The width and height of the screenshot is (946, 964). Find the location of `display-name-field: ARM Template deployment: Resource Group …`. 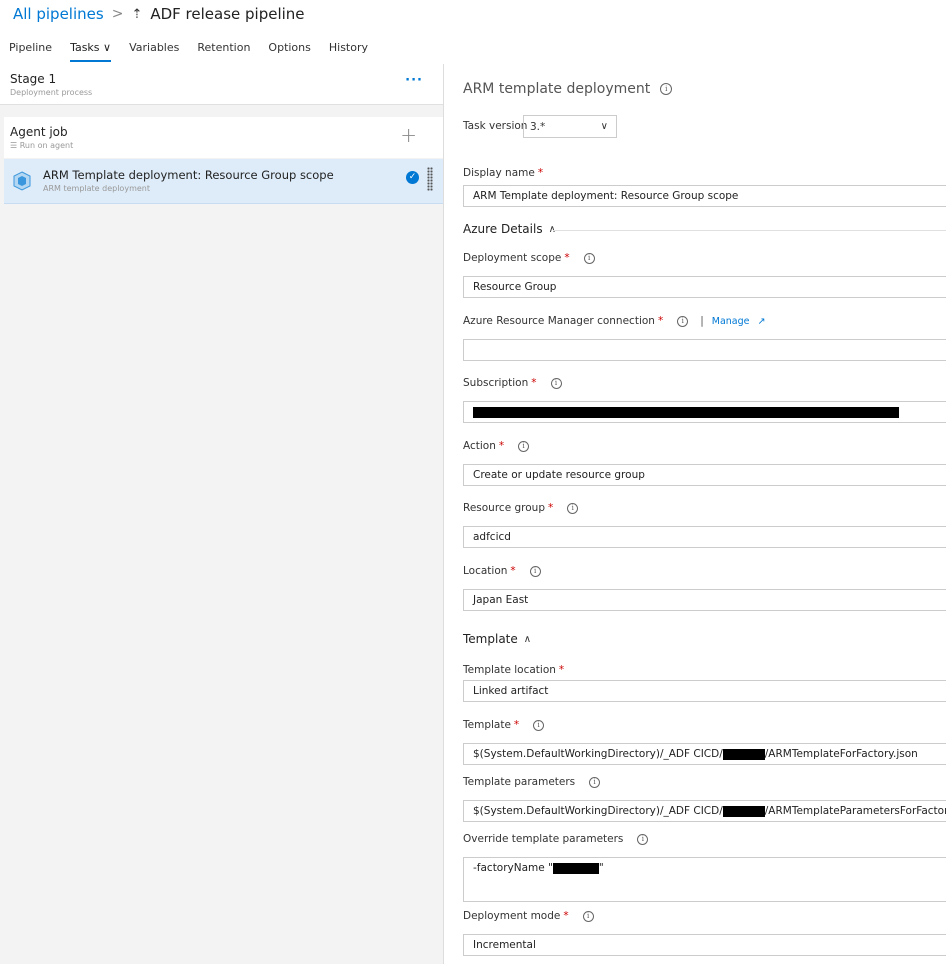

display-name-field: ARM Template deployment: Resource Group … is located at coordinates (704, 196).